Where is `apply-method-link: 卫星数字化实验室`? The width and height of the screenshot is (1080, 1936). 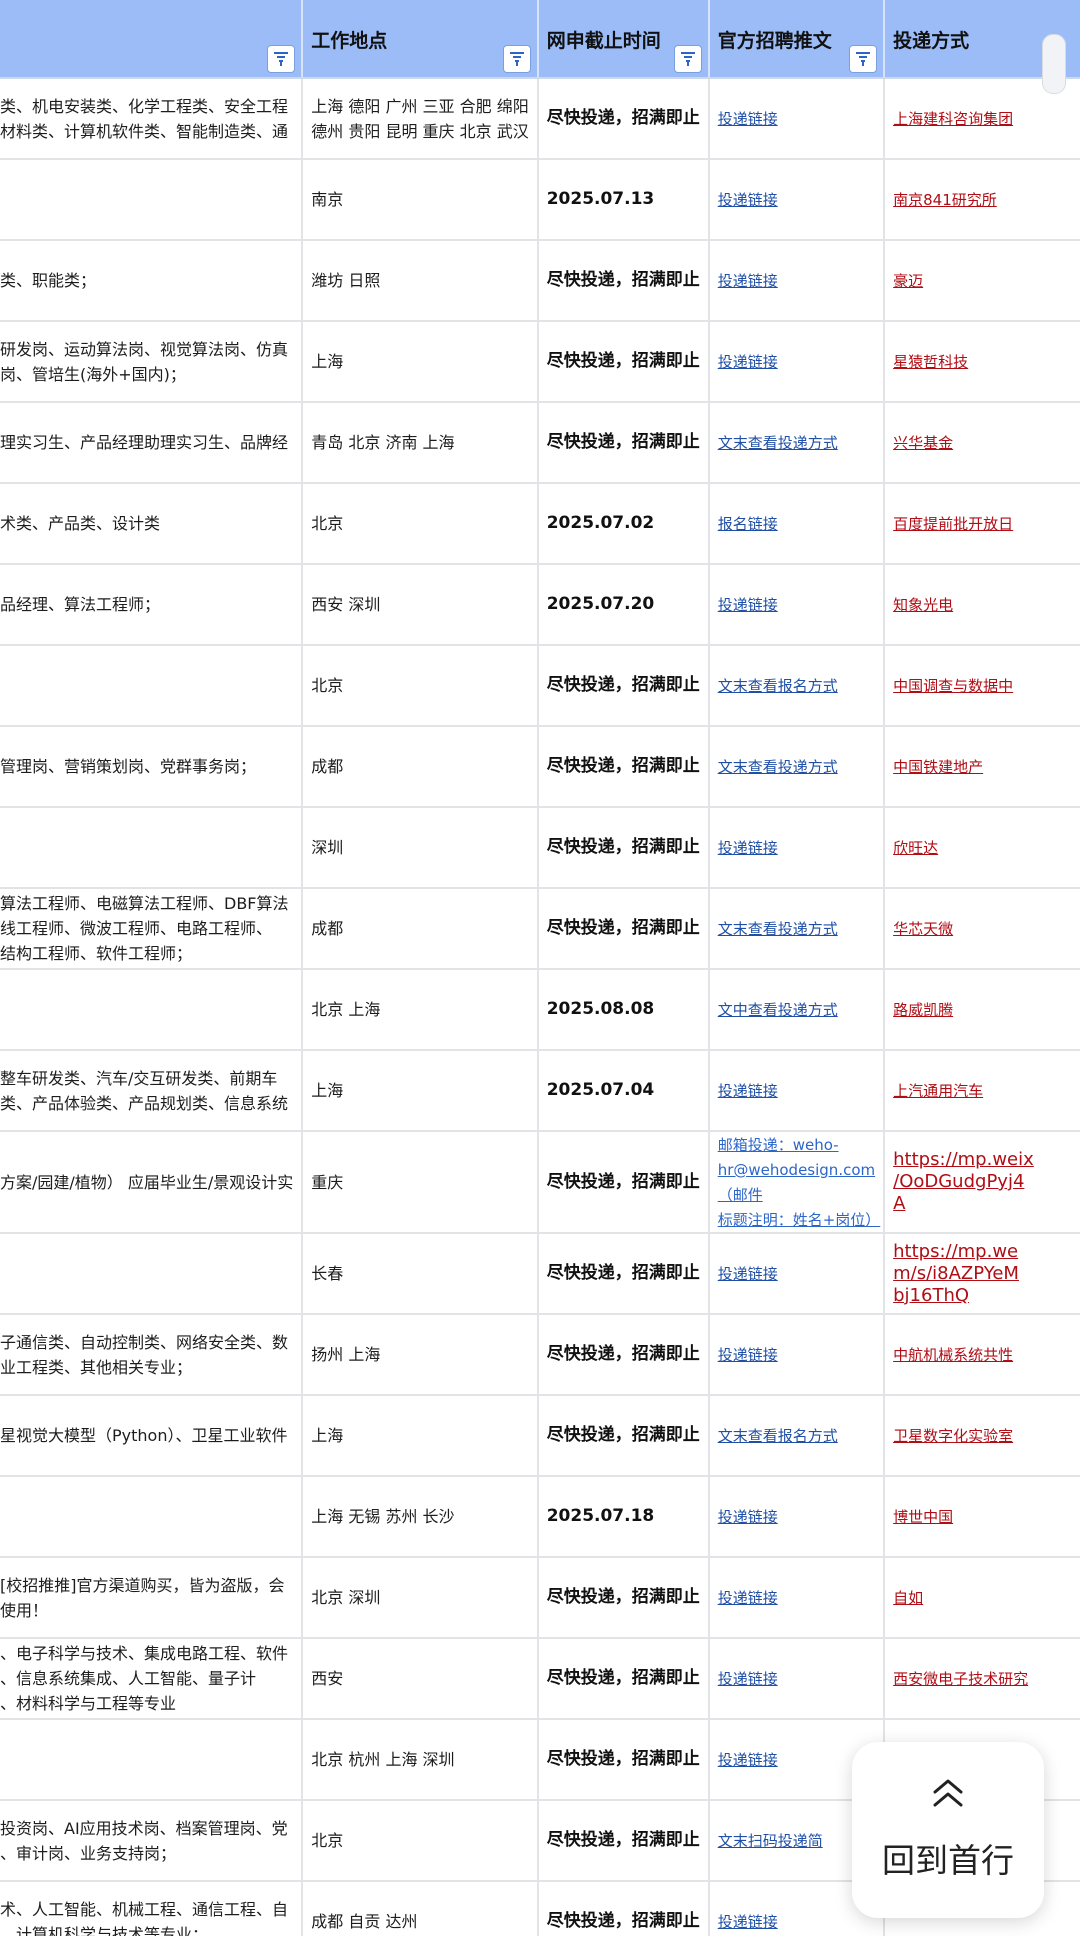 apply-method-link: 卫星数字化实验室 is located at coordinates (953, 1436).